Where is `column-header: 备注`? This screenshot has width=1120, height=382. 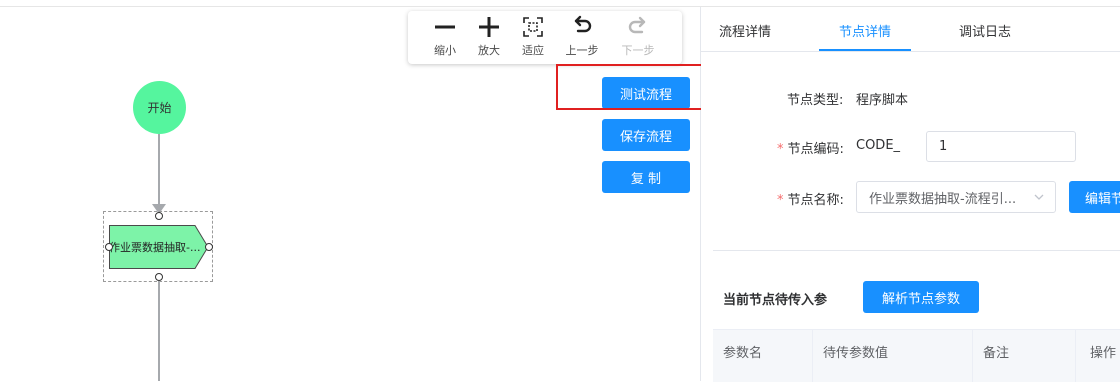
column-header: 备注 is located at coordinates (1024, 356).